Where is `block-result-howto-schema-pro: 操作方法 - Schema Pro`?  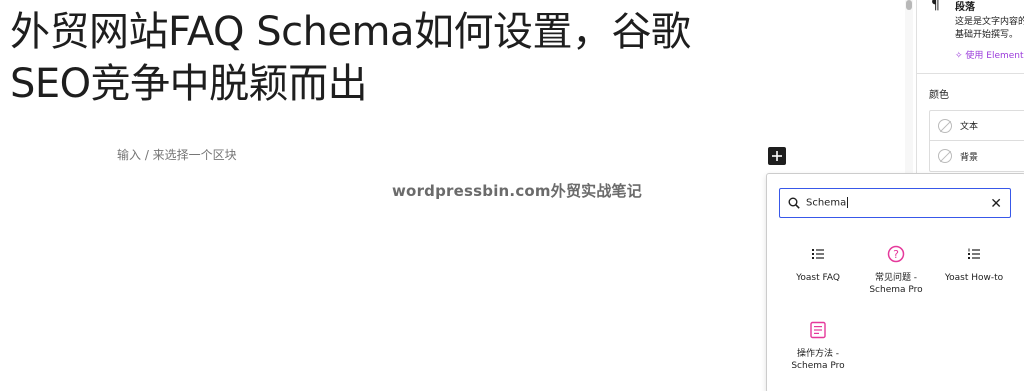 block-result-howto-schema-pro: 操作方法 - Schema Pro is located at coordinates (818, 346).